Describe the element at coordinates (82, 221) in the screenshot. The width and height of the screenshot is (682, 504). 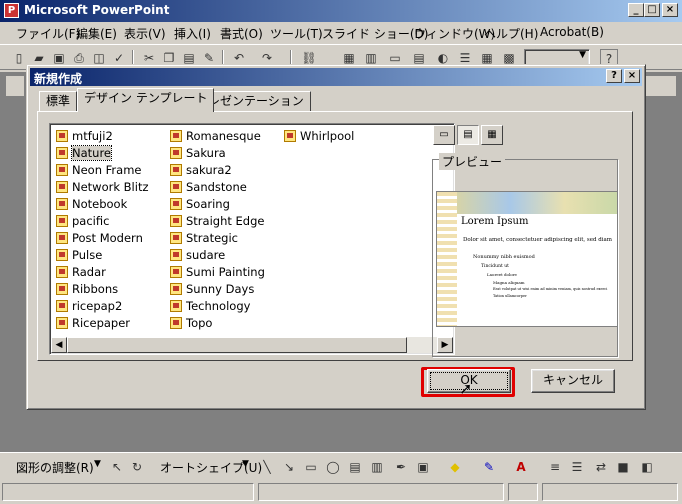
I see `template-item: pacific` at that location.